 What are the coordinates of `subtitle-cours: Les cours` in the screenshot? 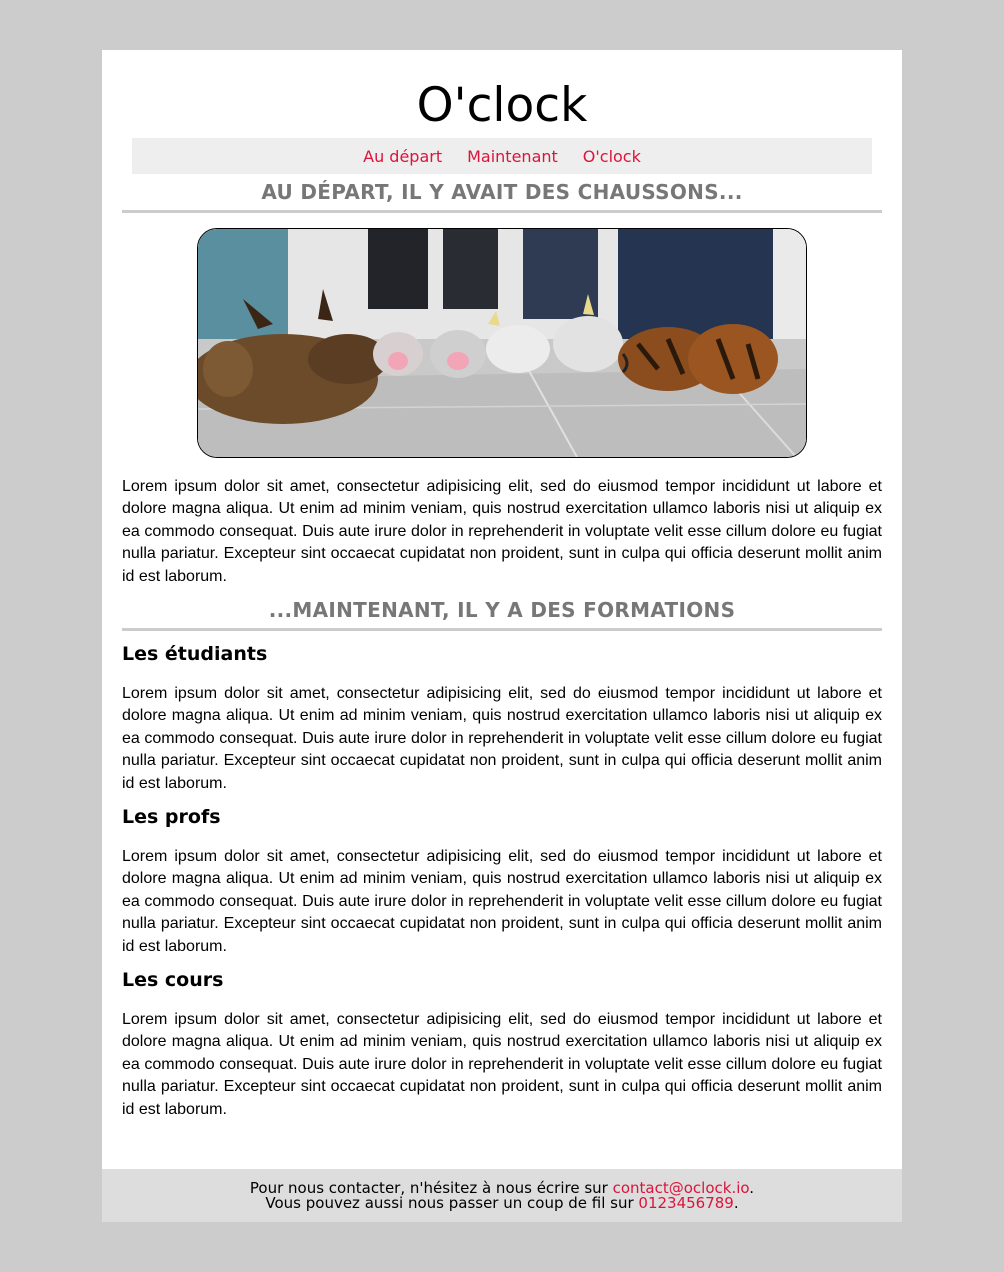 It's located at (173, 980).